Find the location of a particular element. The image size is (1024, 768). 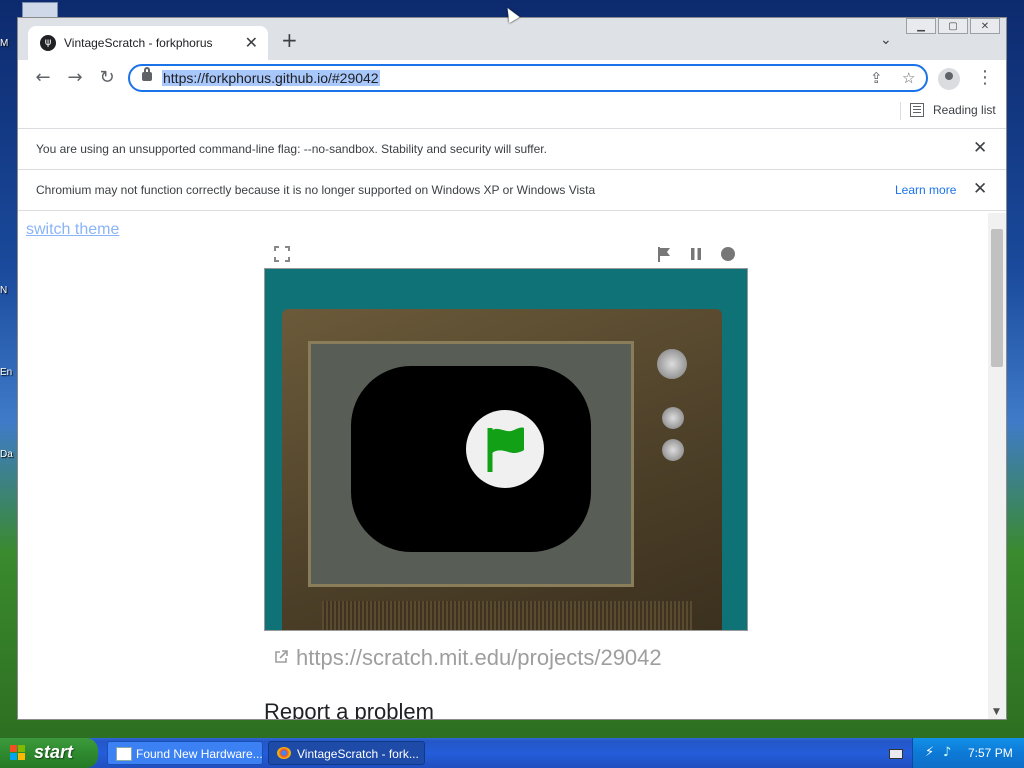

desktop-icon-label: N is located at coordinates (4, 290).